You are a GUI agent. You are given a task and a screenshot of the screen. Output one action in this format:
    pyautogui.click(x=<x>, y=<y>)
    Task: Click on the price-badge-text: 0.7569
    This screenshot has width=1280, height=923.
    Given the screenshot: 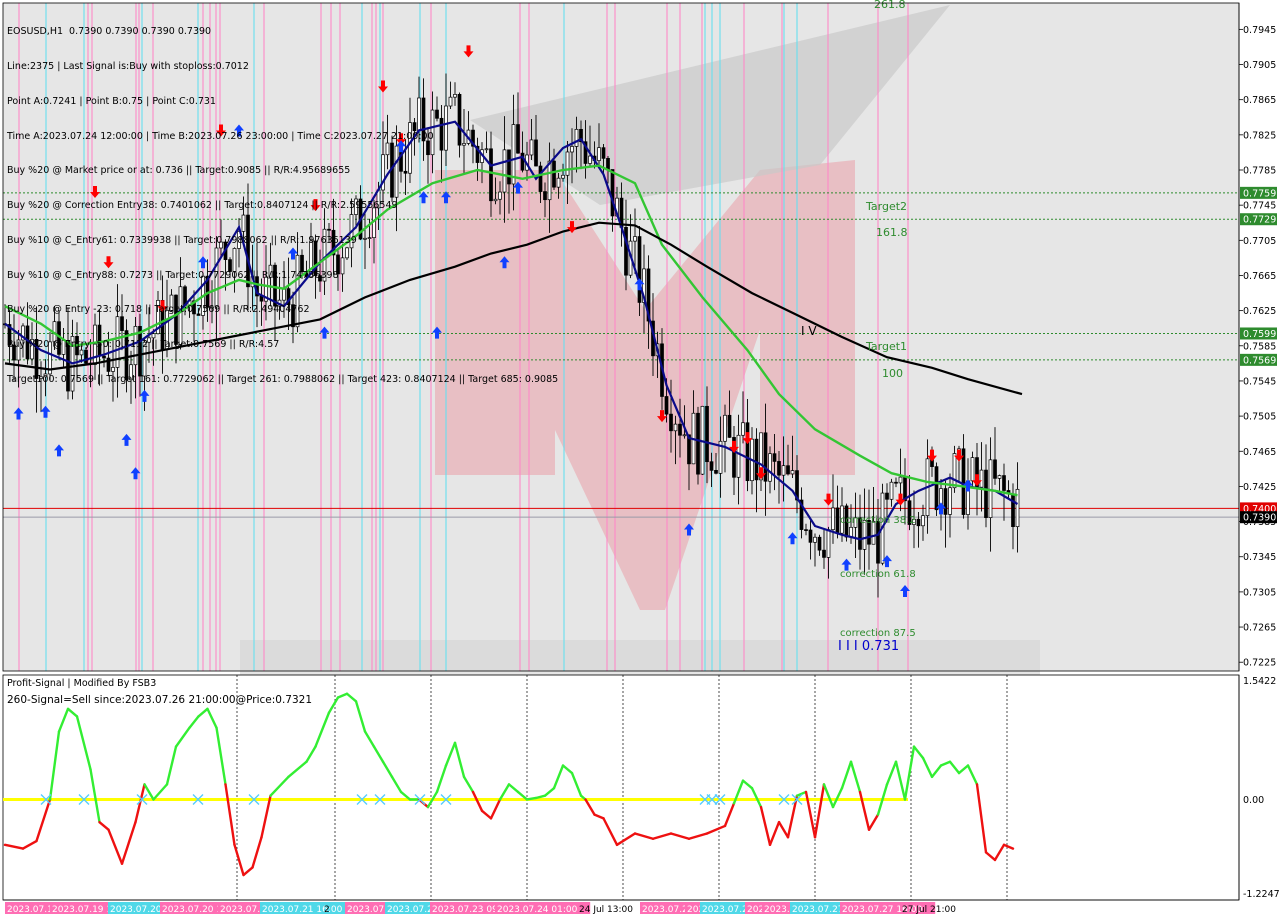 What is the action you would take?
    pyautogui.click(x=1259, y=360)
    